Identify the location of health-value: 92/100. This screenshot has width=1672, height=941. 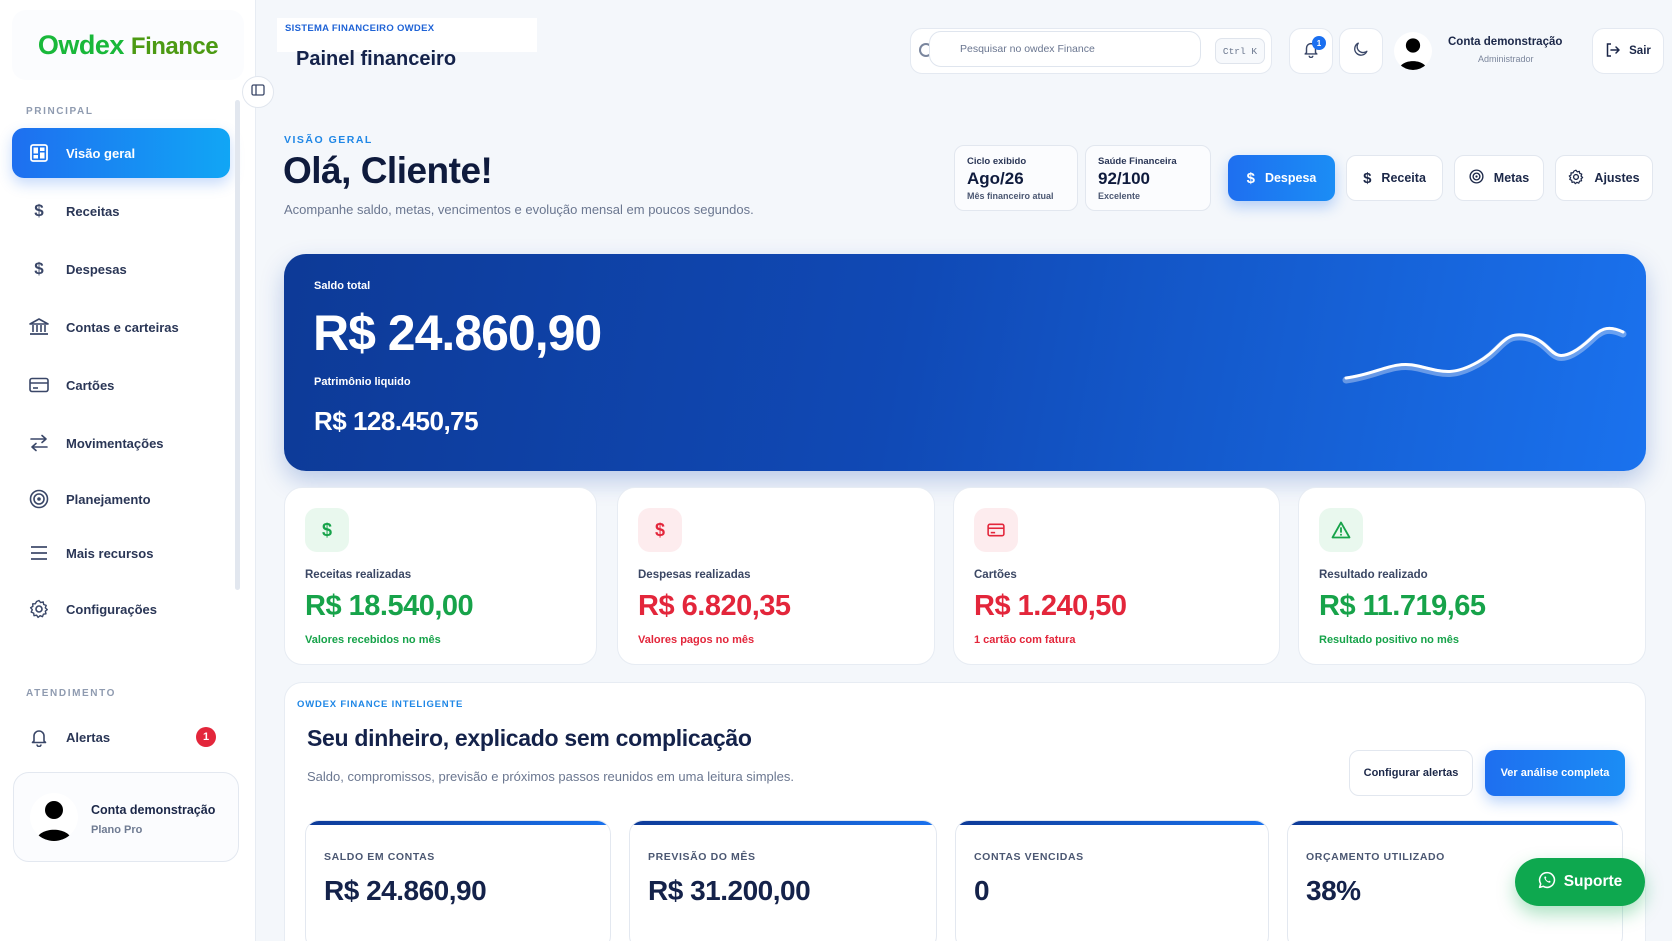
(1124, 178).